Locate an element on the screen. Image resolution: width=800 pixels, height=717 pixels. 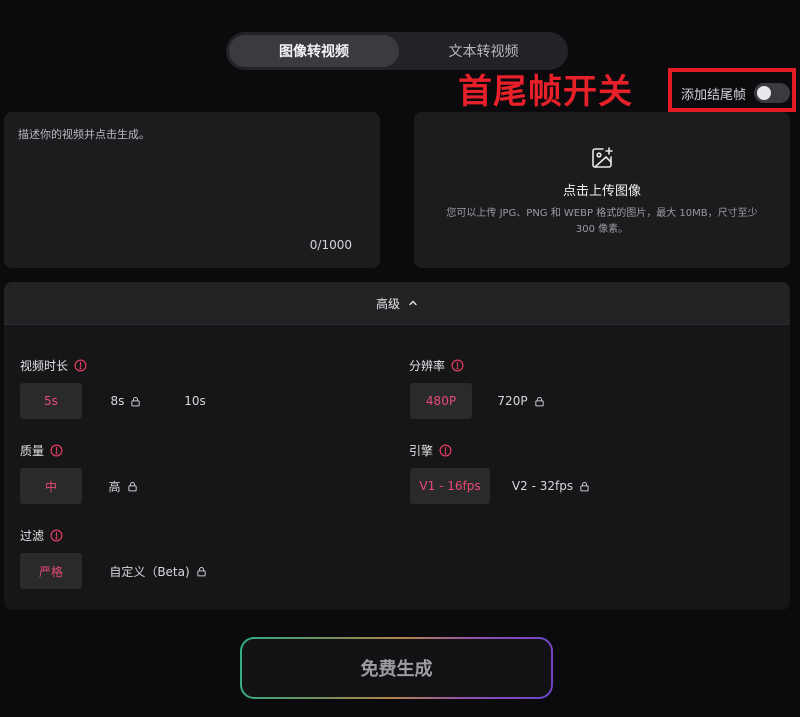
quality-section: 质量 is located at coordinates (41, 450).